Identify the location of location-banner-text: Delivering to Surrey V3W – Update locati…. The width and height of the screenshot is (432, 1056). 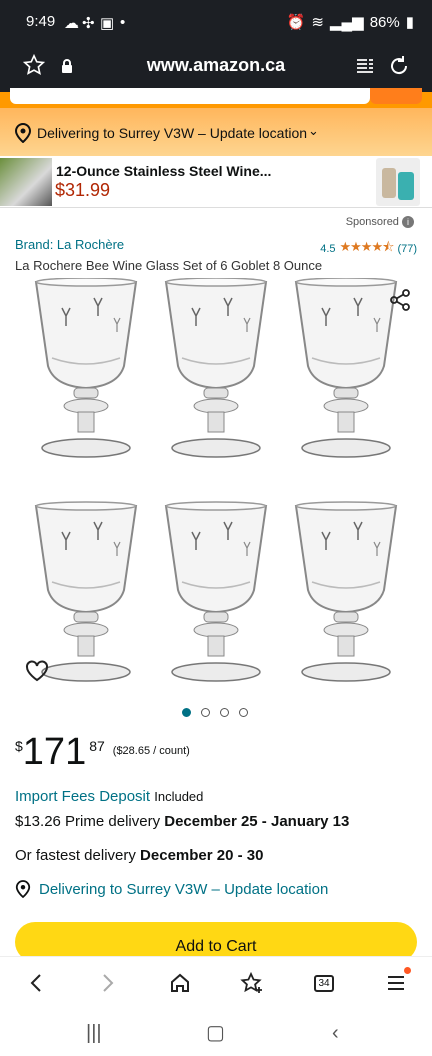
(172, 133).